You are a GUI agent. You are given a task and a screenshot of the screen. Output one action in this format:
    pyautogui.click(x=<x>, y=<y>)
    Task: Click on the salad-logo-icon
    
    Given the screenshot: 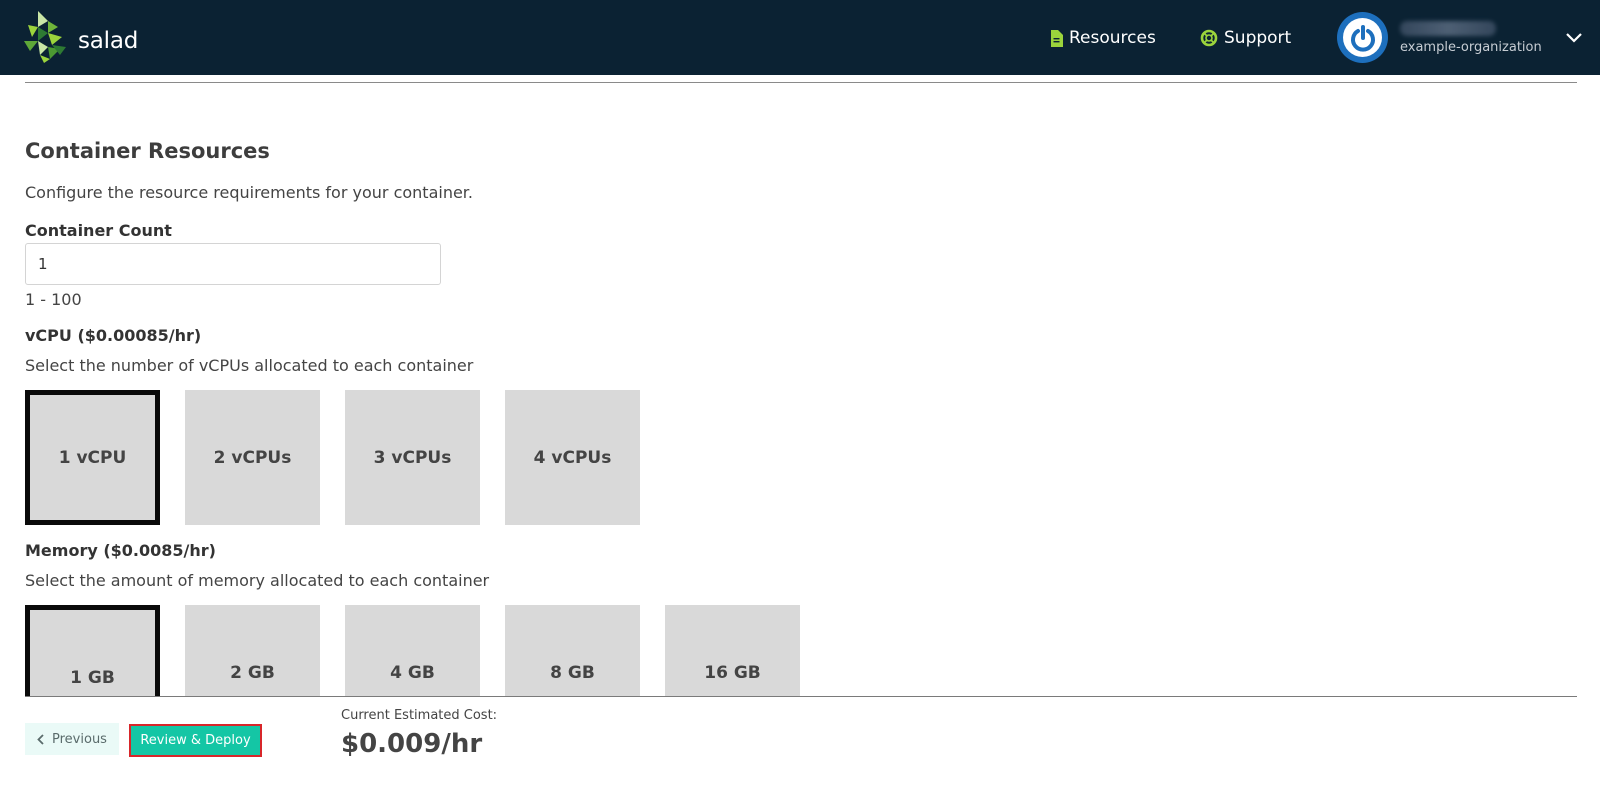 What is the action you would take?
    pyautogui.click(x=47, y=37)
    